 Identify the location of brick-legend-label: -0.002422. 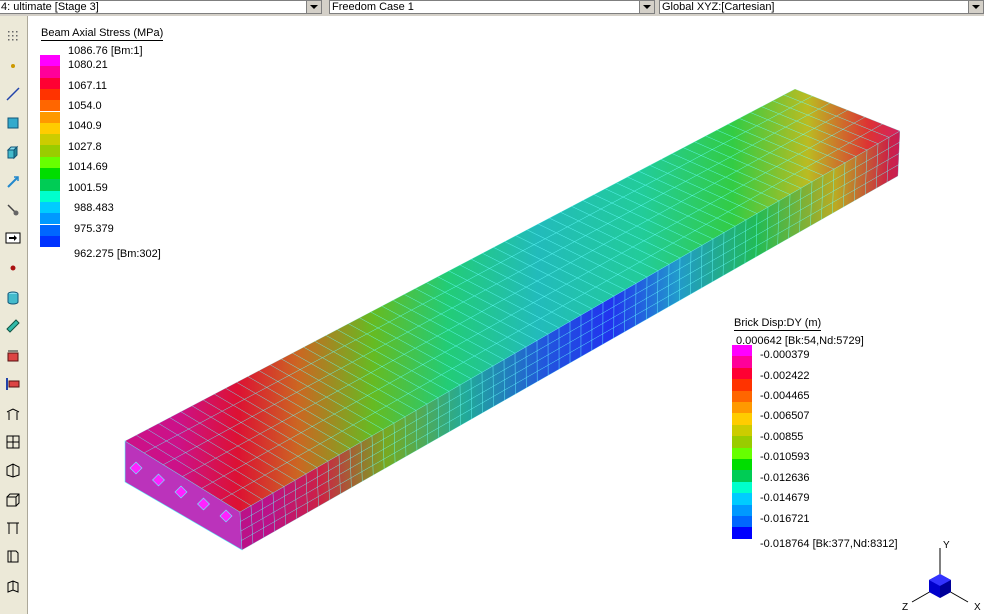
(785, 376).